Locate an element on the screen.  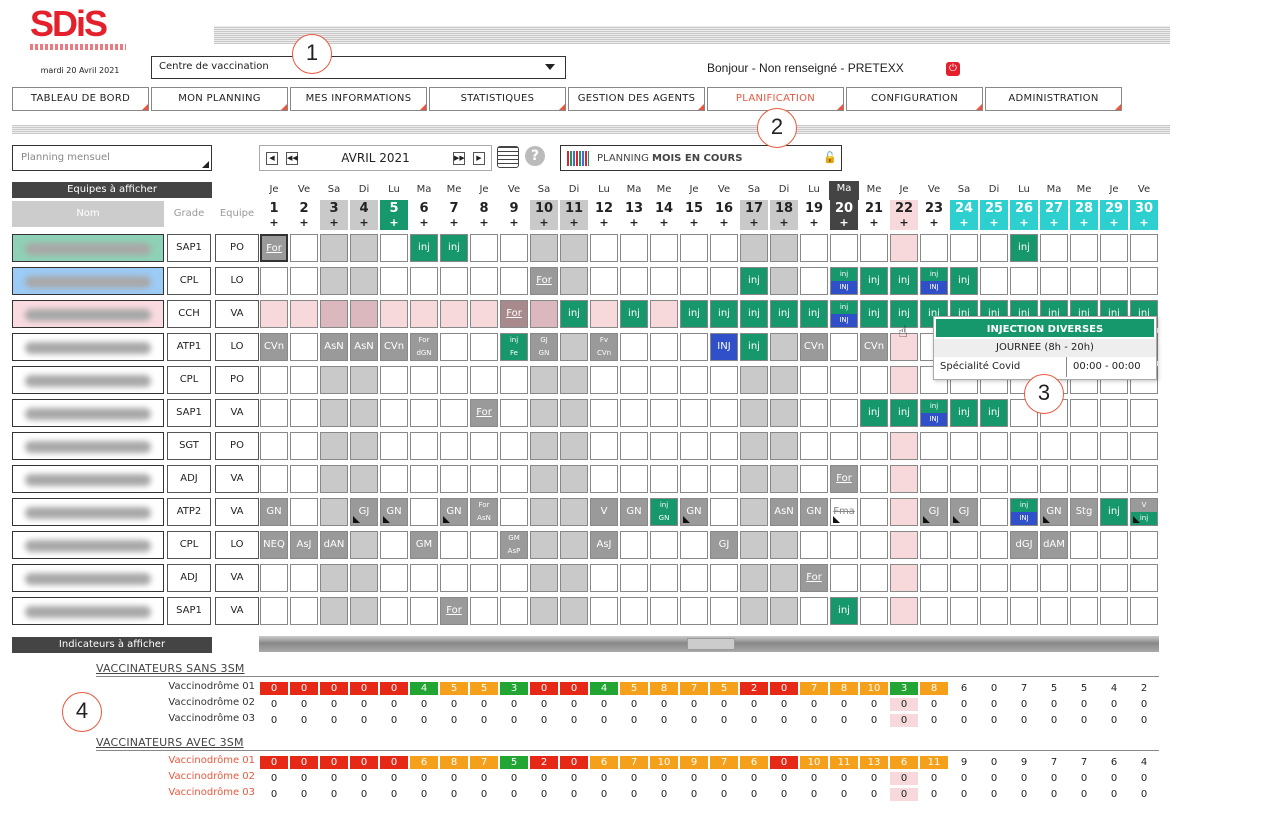
day-header: 8 + is located at coordinates (484, 215).